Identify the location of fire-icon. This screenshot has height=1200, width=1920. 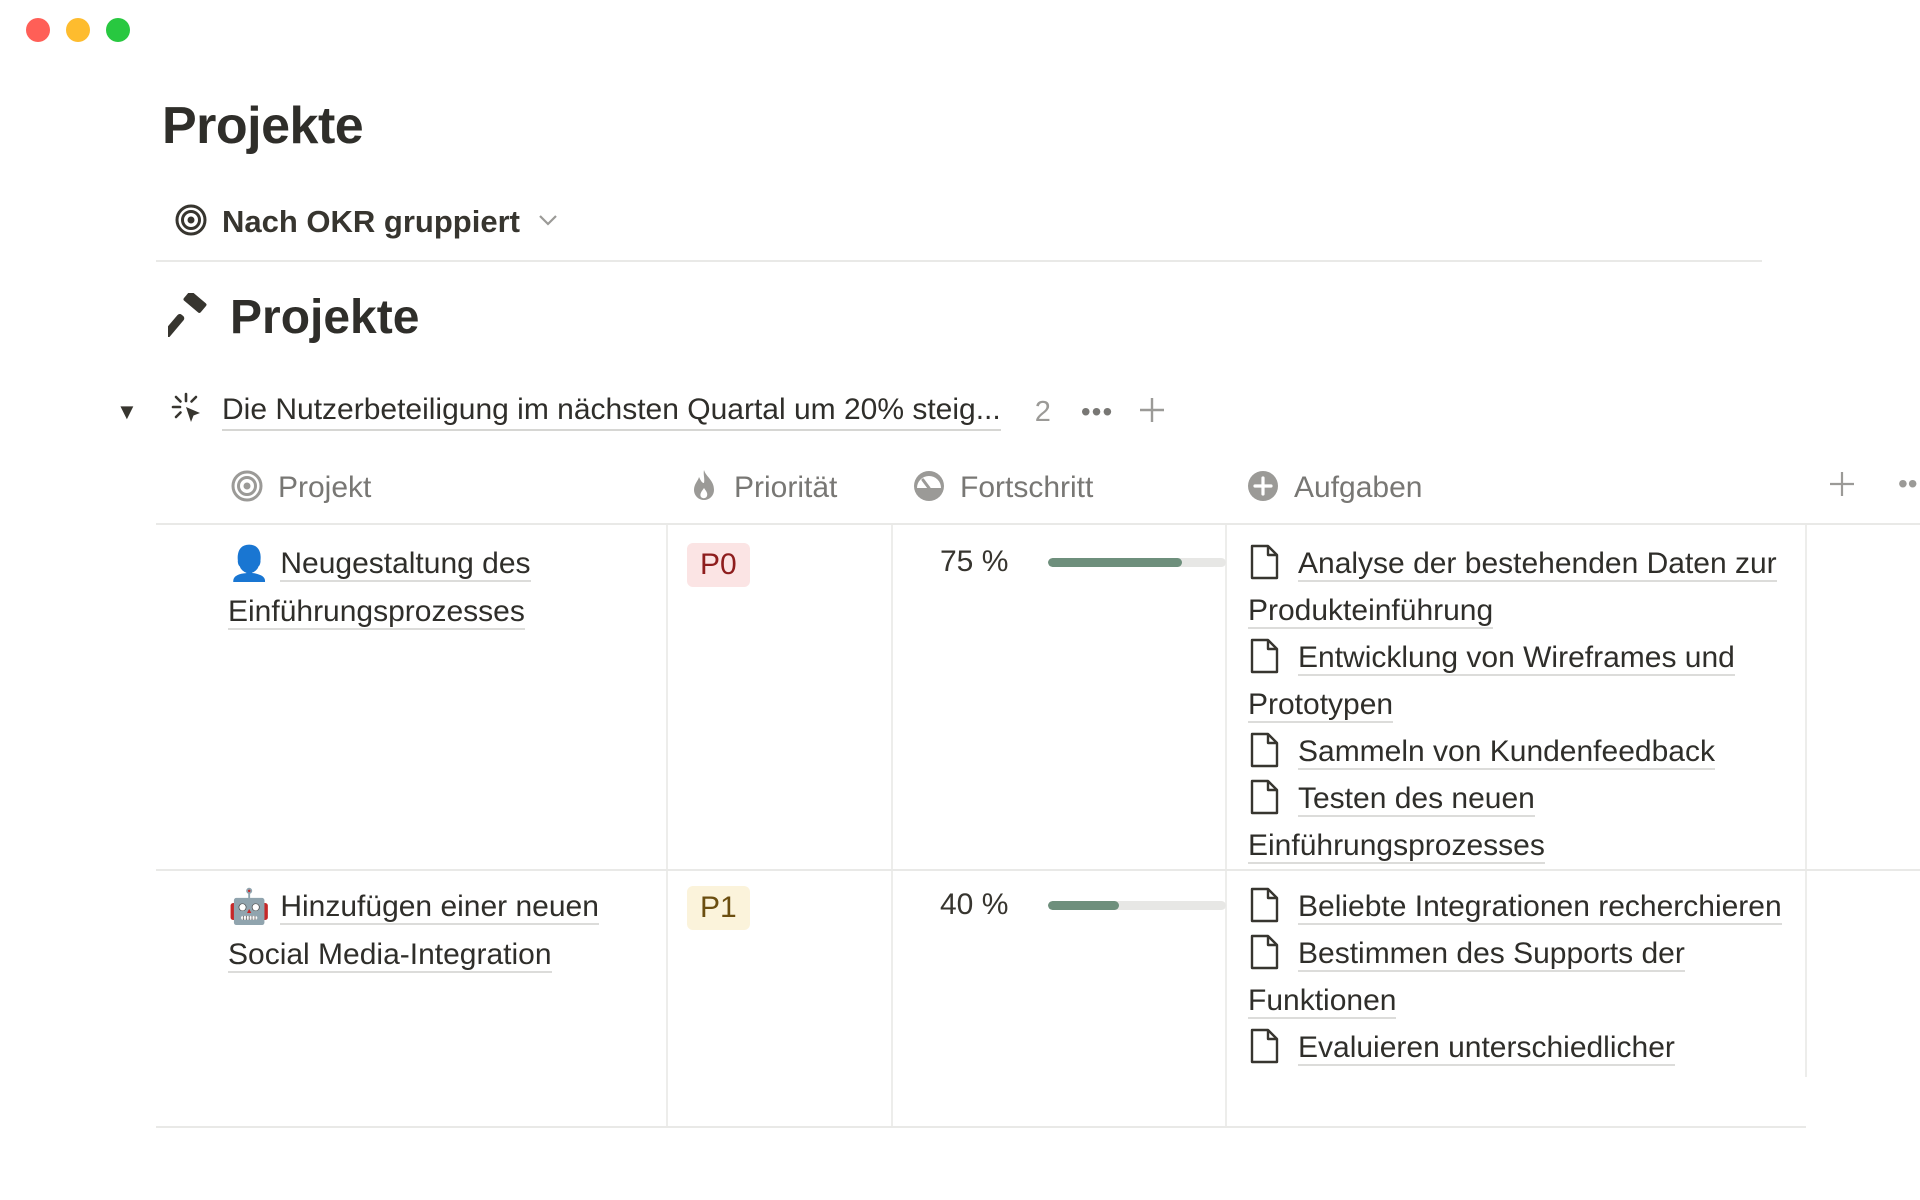
(704, 488).